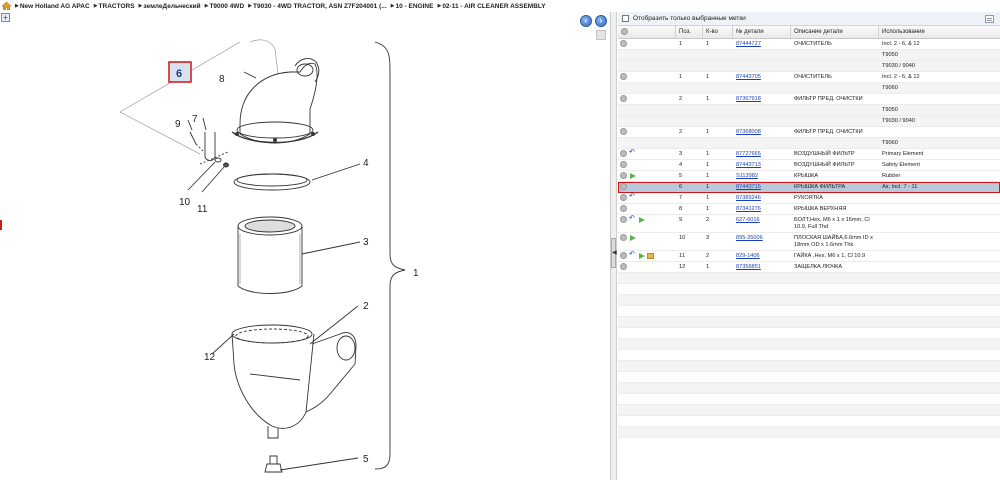  I want to click on row-pos: 2, so click(681, 132).